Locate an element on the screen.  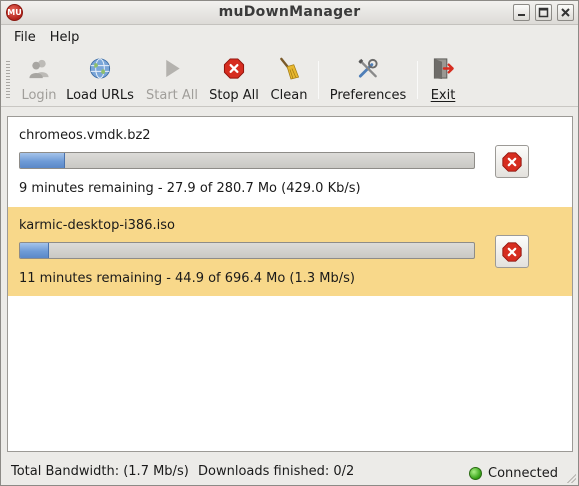
load-urls-button: Load URLs is located at coordinates (100, 79).